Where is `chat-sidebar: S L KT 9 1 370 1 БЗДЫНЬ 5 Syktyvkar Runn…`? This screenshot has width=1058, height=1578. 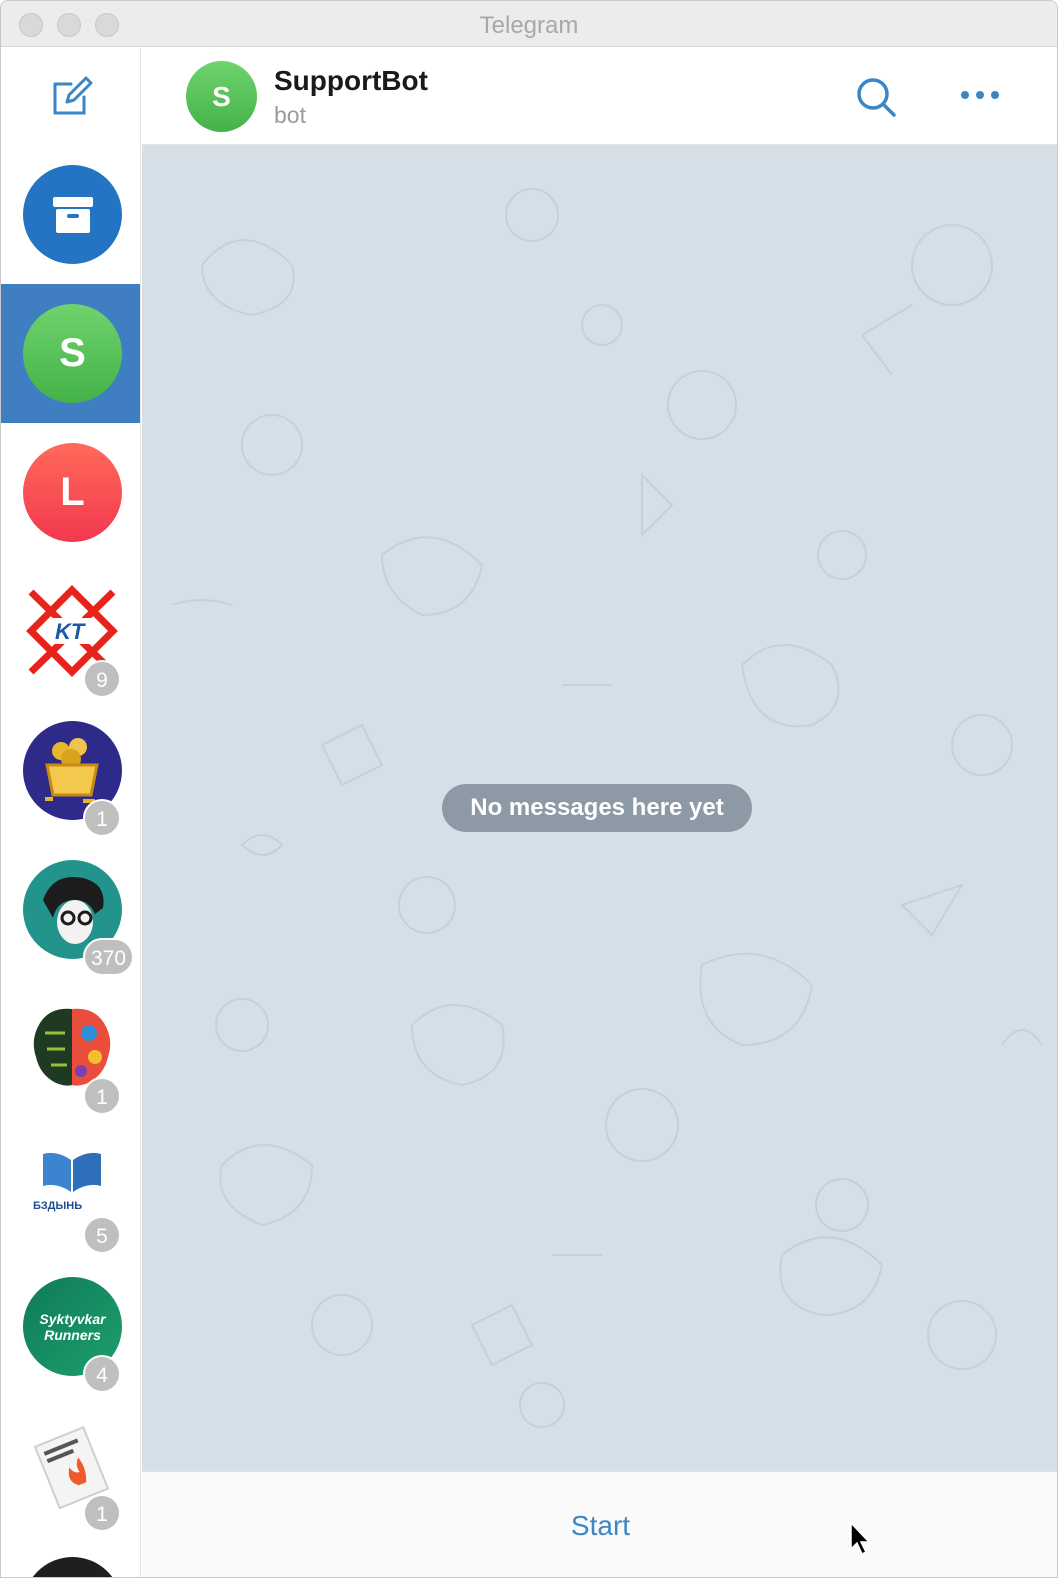 chat-sidebar: S L KT 9 1 370 1 БЗДЫНЬ 5 Syktyvkar Runn… is located at coordinates (71, 812).